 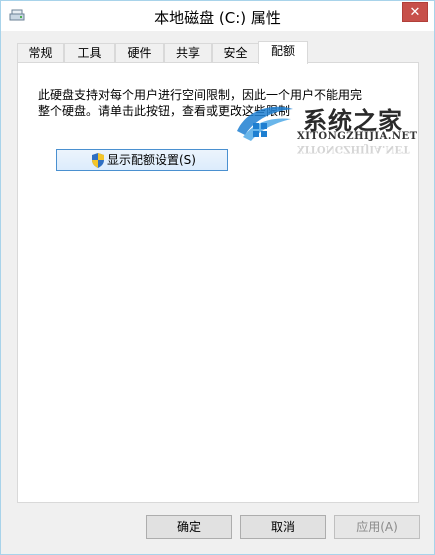 What do you see at coordinates (353, 148) in the screenshot?
I see `watermark-en-reflection: XITONGZHIJIA.NET` at bounding box center [353, 148].